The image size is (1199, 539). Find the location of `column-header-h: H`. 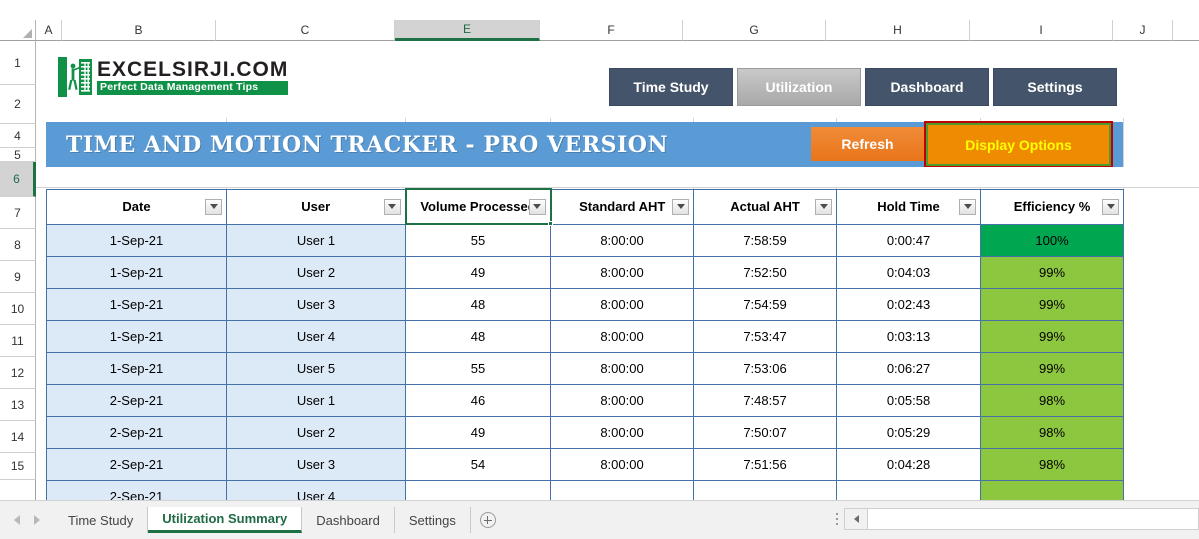

column-header-h: H is located at coordinates (898, 30).